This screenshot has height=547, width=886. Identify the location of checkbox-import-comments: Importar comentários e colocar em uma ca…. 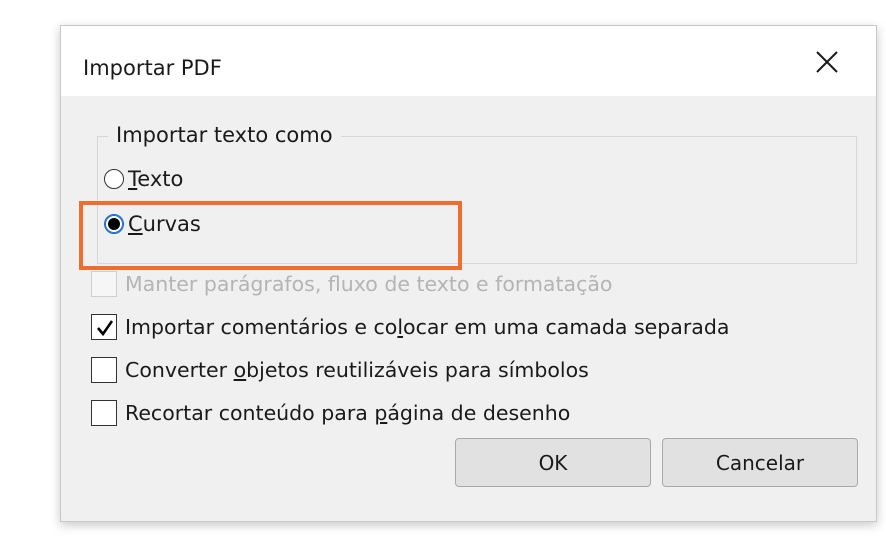
(410, 327).